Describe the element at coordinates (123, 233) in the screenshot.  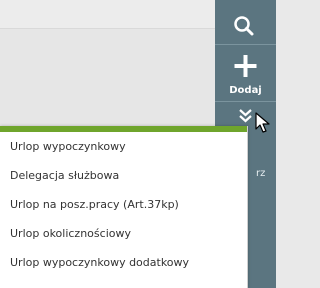
I see `menu-item-urlop-okolicznosciowy: Urlop okolicznościowy` at that location.